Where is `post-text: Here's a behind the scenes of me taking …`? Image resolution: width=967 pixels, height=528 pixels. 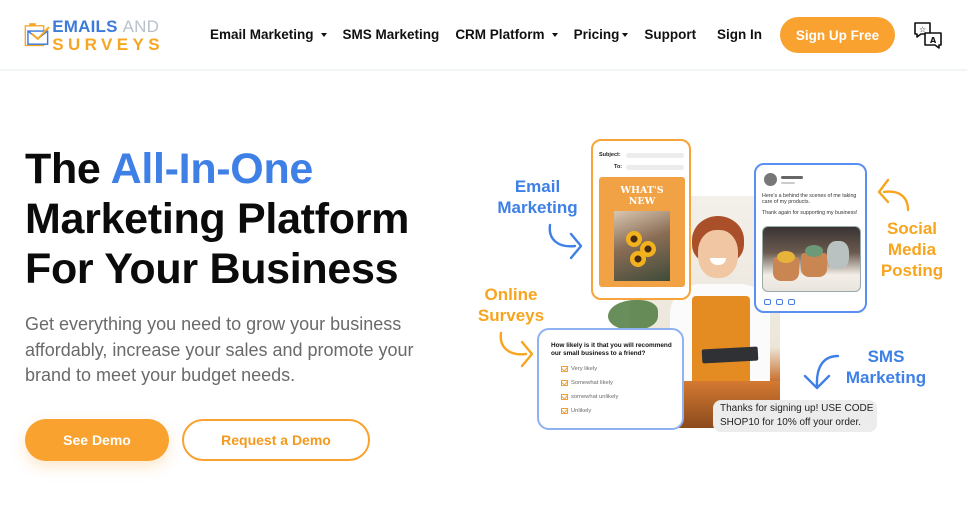
post-text: Here's a behind the scenes of me taking … is located at coordinates (814, 204).